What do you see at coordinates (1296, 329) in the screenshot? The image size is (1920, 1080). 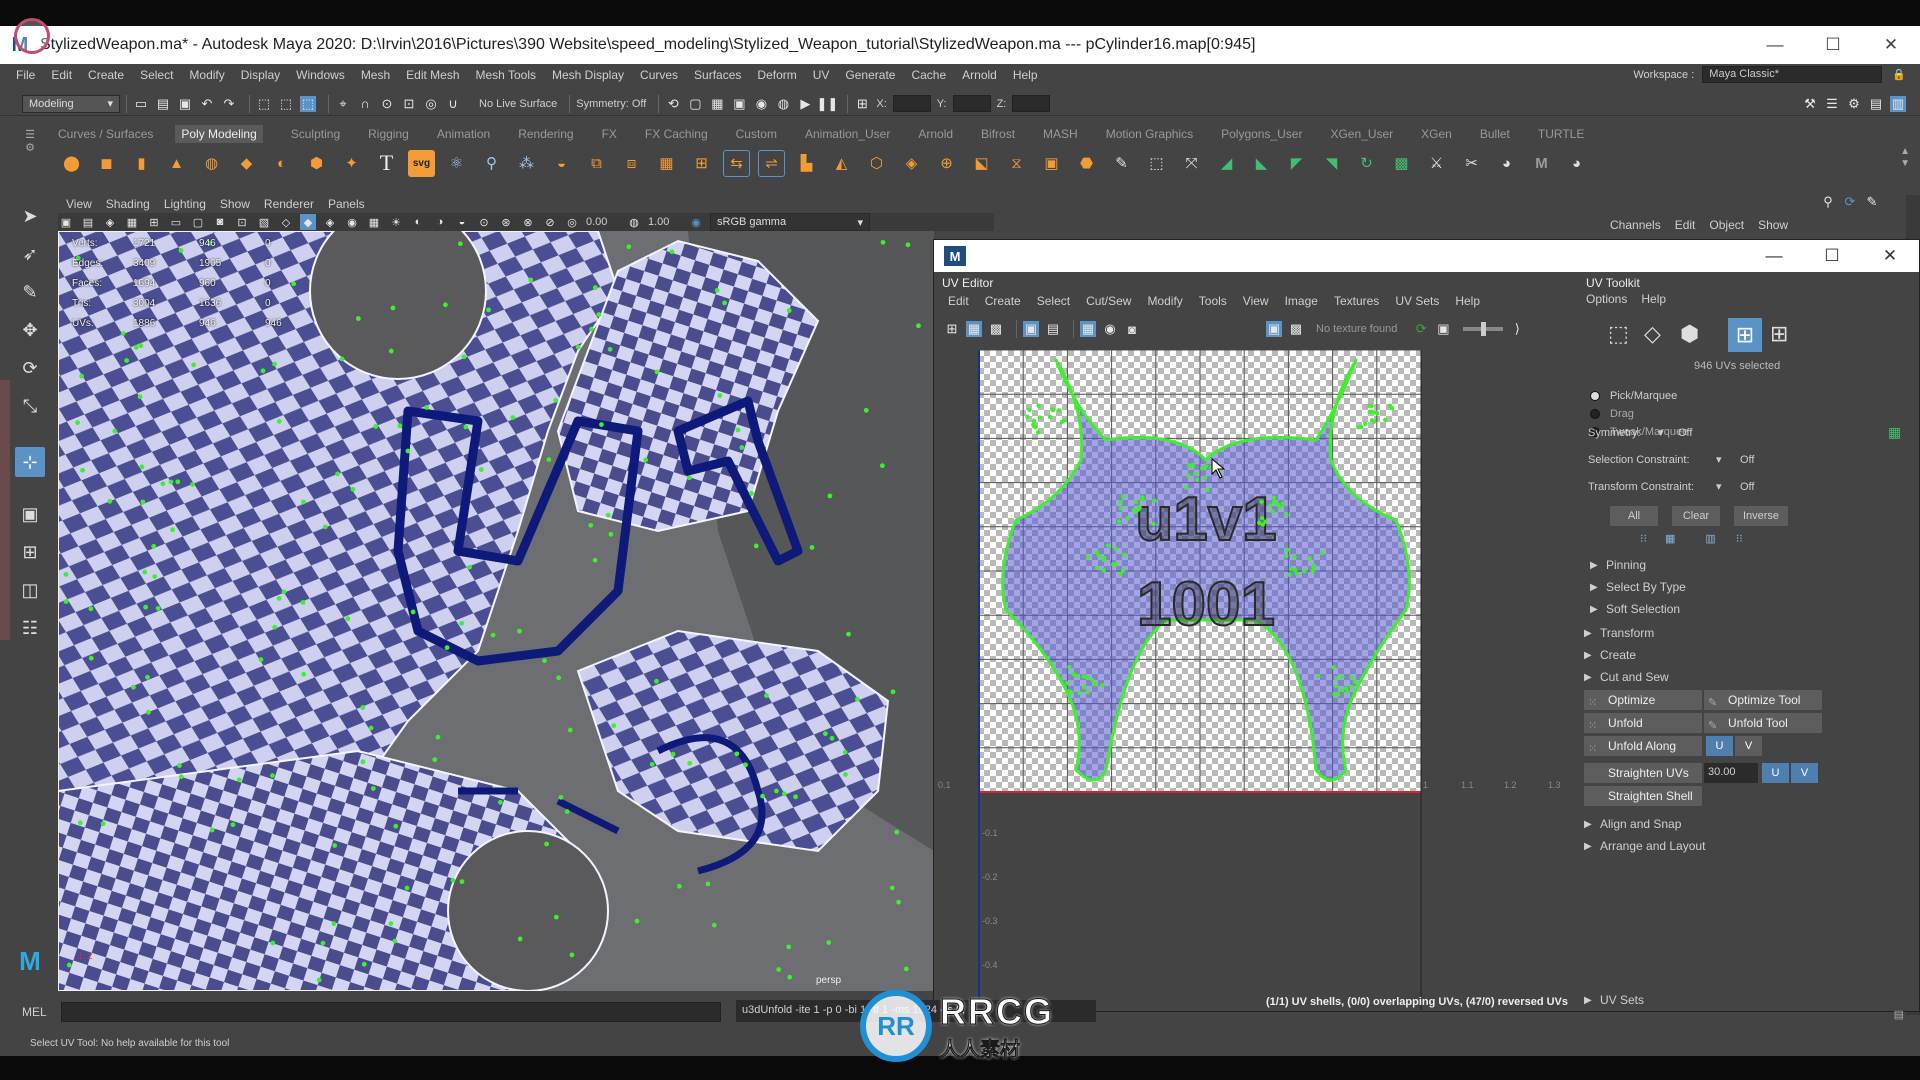 I see `checker-tile-icon: ▩` at bounding box center [1296, 329].